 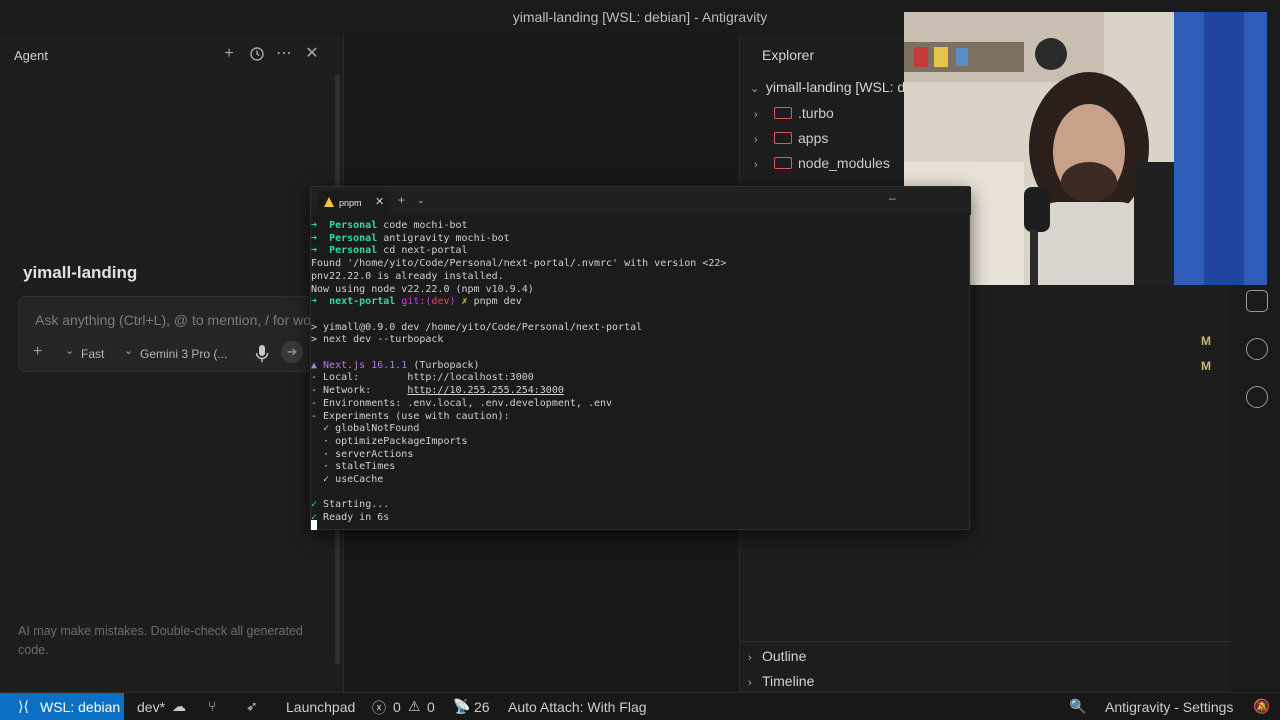 What do you see at coordinates (1257, 349) in the screenshot?
I see `source-control-icon` at bounding box center [1257, 349].